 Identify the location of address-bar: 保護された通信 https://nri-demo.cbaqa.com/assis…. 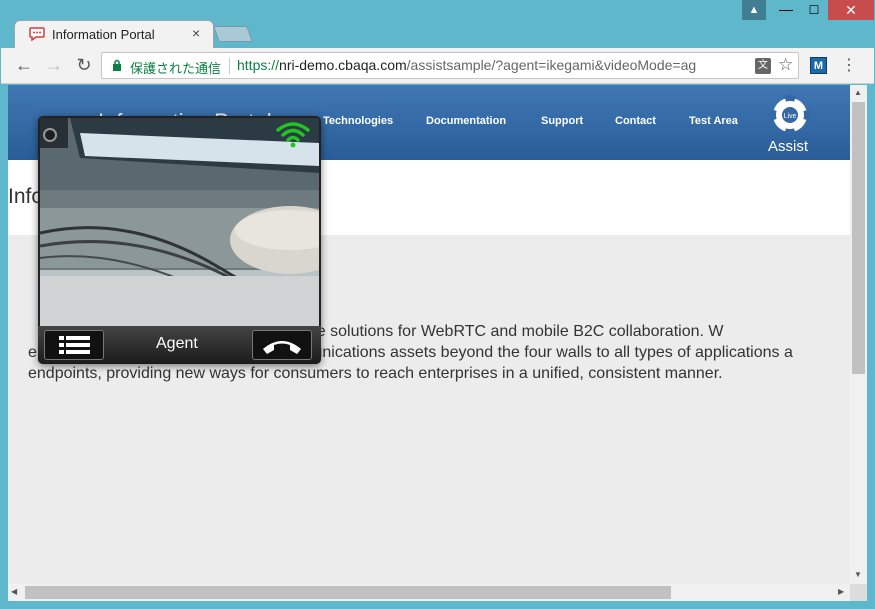
(450, 65).